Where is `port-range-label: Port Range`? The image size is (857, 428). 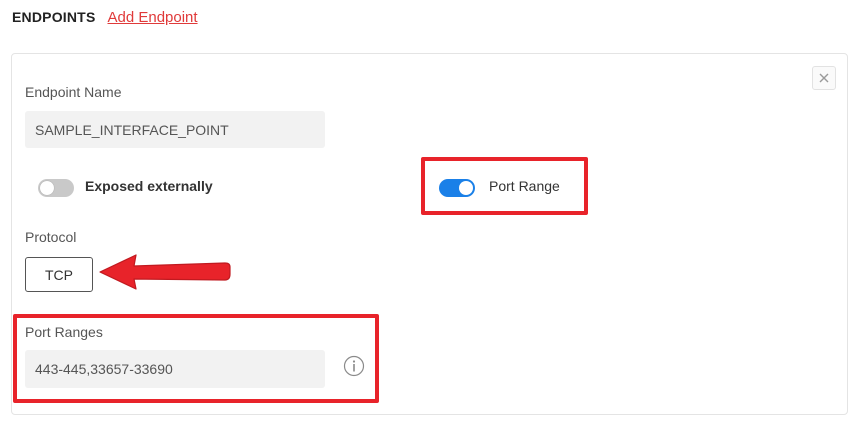
port-range-label: Port Range is located at coordinates (524, 186).